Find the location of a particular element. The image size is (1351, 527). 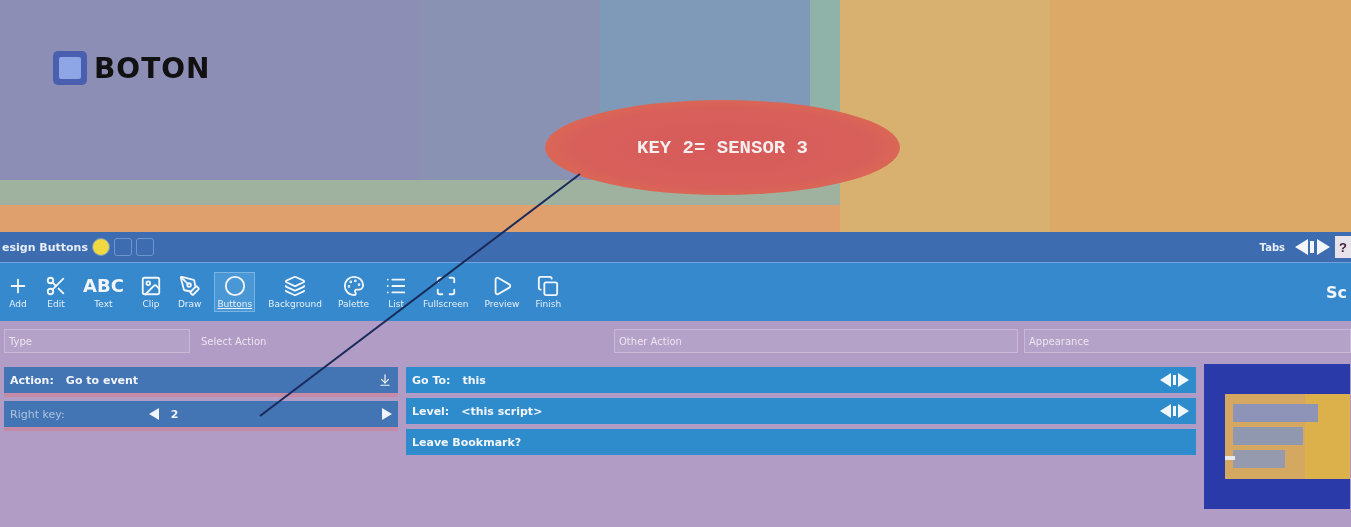

row-value: <this script> is located at coordinates (502, 411).